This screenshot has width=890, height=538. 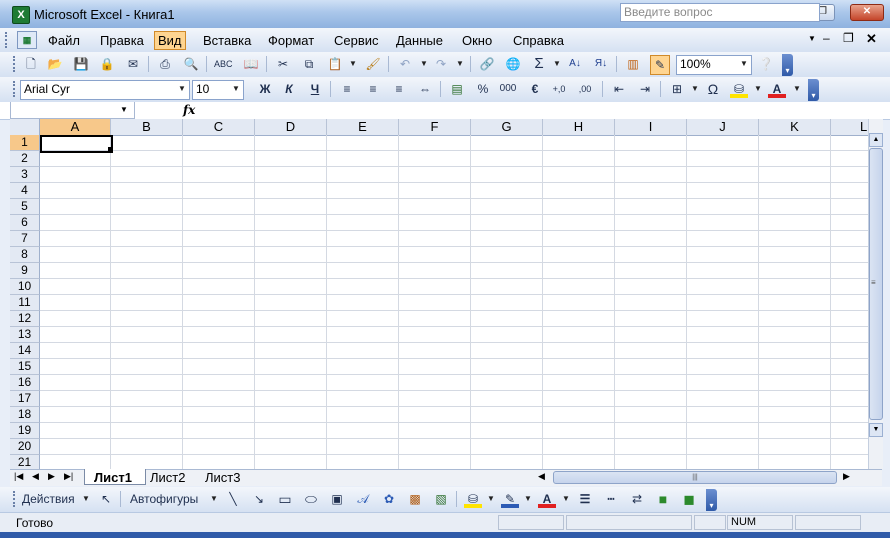 I want to click on row-header-15: 15, so click(x=25, y=367).